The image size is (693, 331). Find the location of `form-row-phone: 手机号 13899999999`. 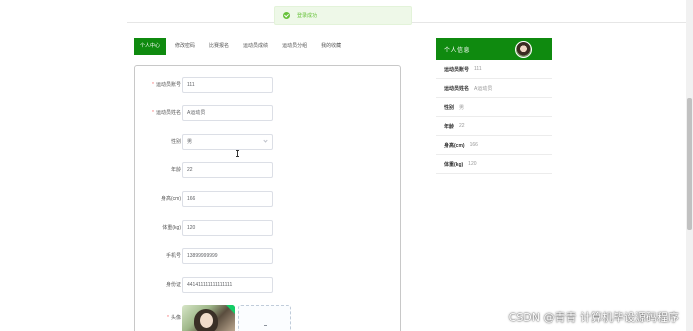

form-row-phone: 手机号 13899999999 is located at coordinates (268, 256).